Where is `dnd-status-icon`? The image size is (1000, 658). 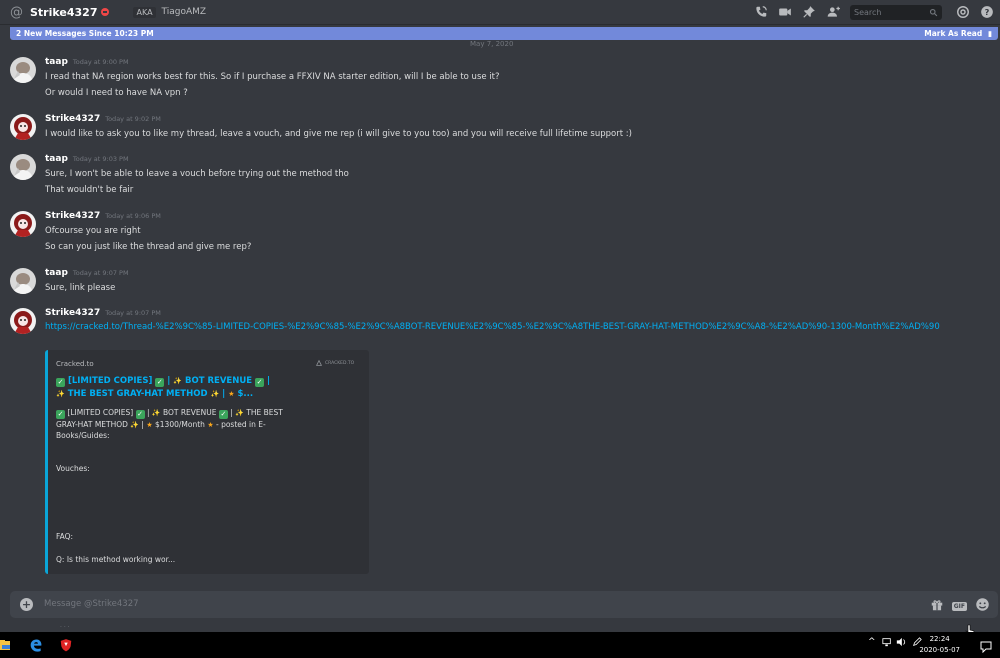
dnd-status-icon is located at coordinates (105, 12).